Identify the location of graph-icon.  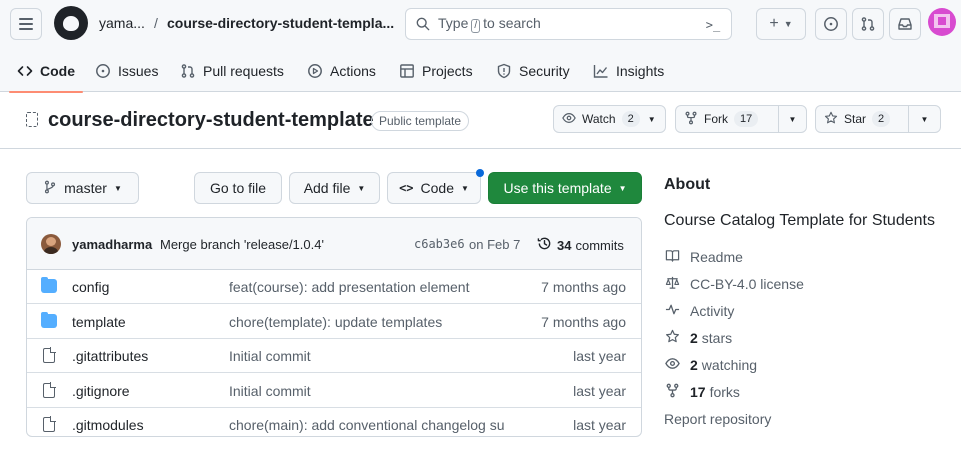
(601, 71).